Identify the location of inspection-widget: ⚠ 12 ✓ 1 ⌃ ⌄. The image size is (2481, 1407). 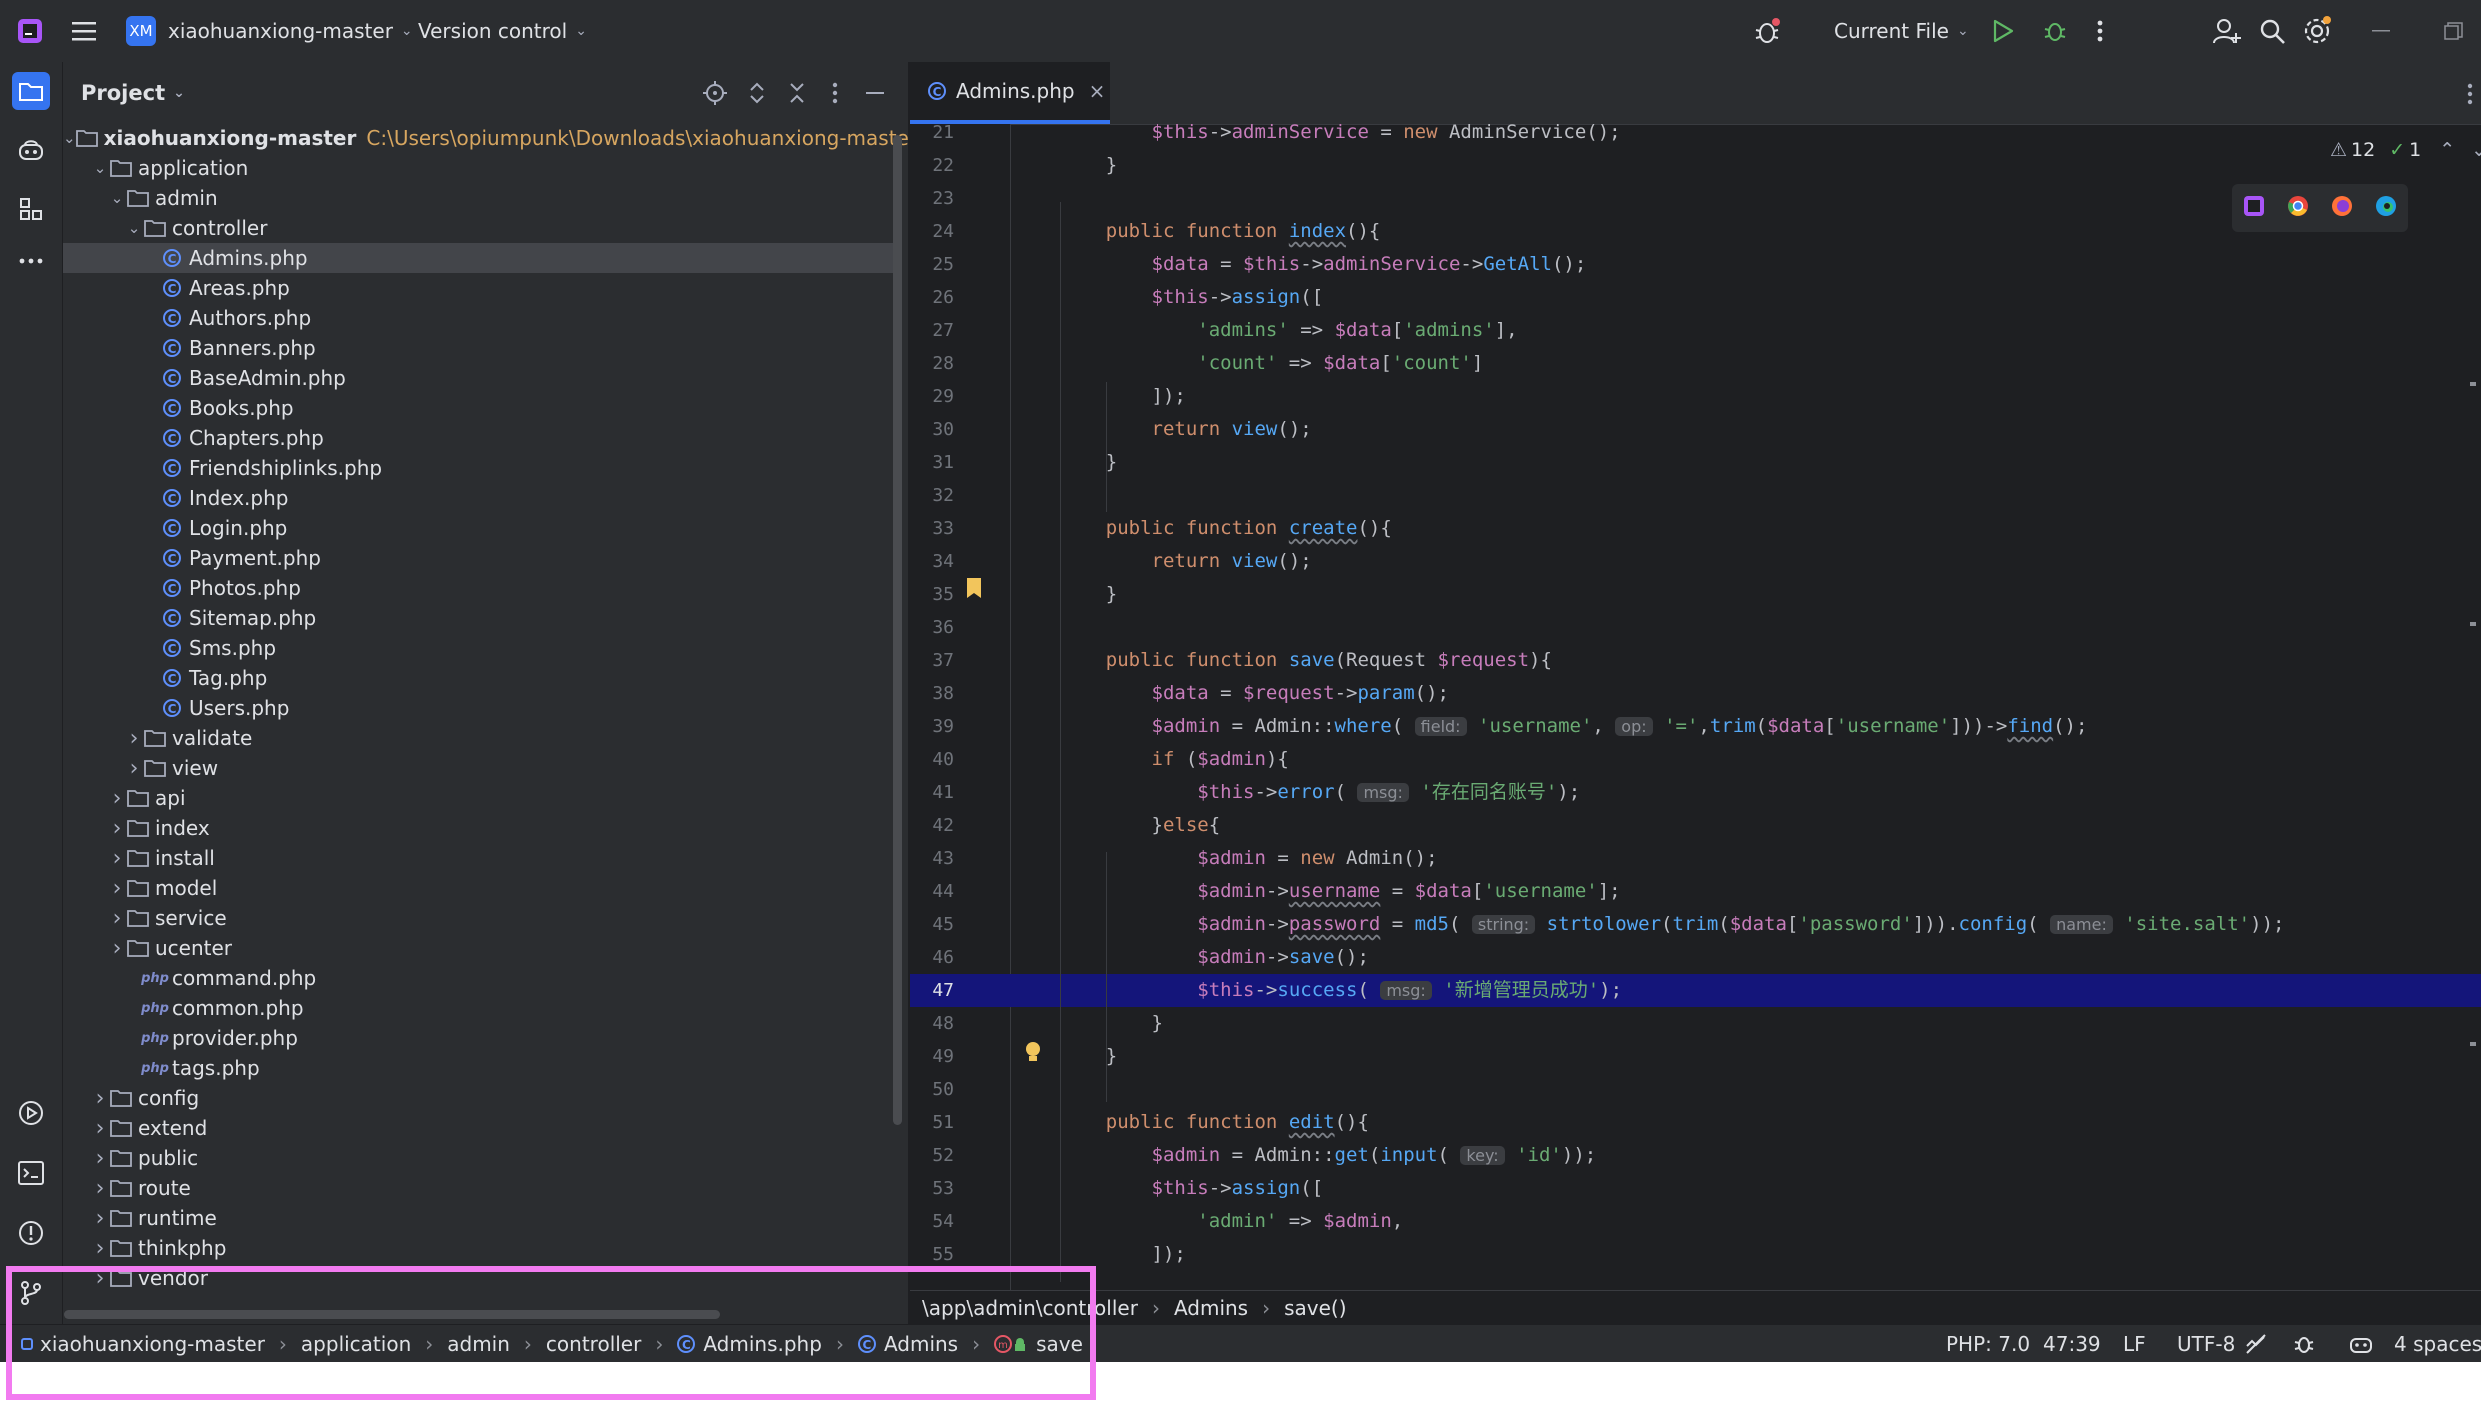
(2405, 150).